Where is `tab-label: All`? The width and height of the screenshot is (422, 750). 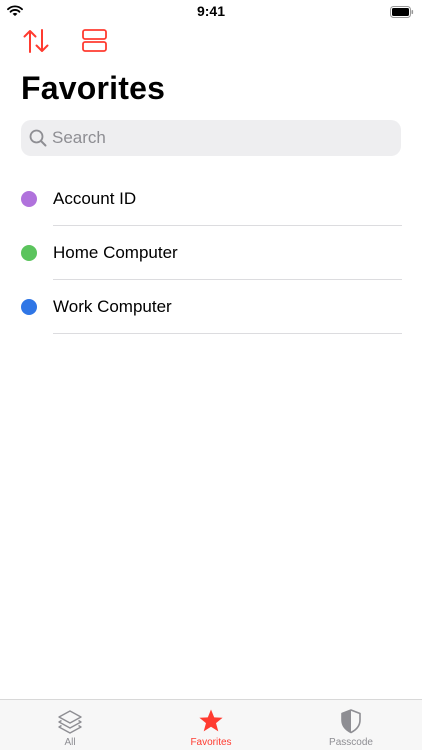 tab-label: All is located at coordinates (70, 742).